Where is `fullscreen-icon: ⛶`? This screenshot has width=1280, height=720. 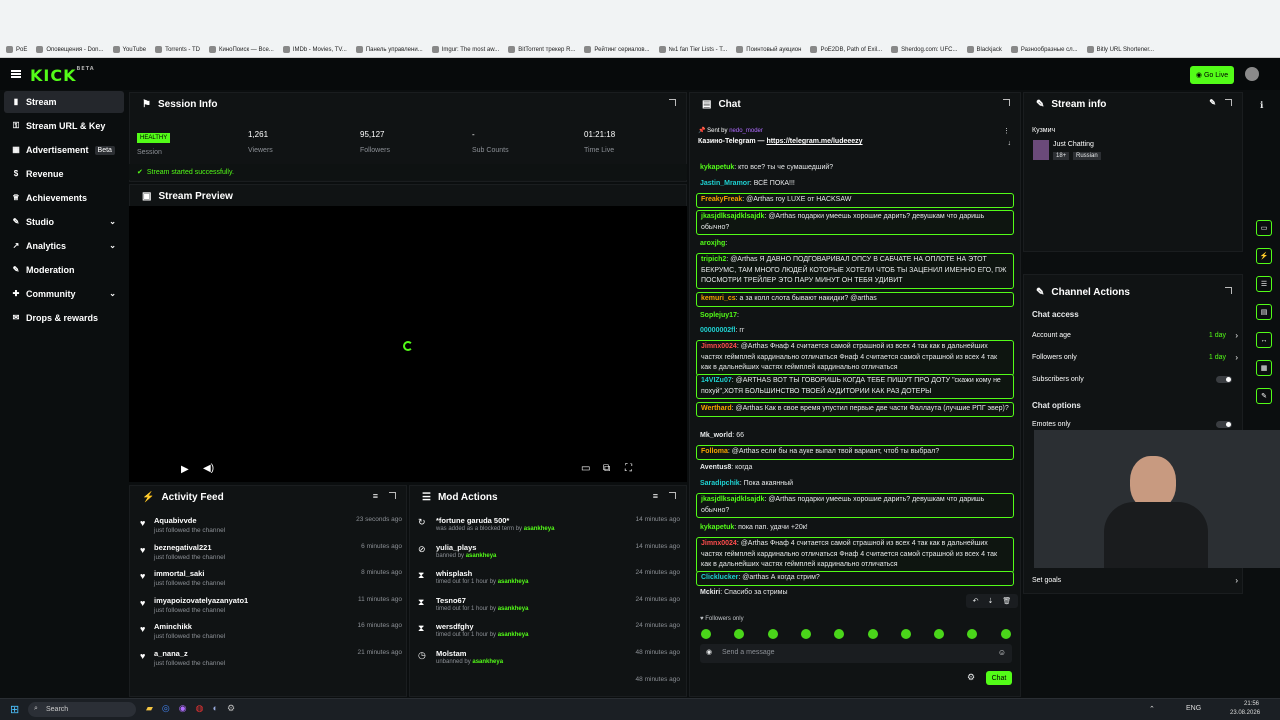
fullscreen-icon: ⛶ is located at coordinates (628, 468).